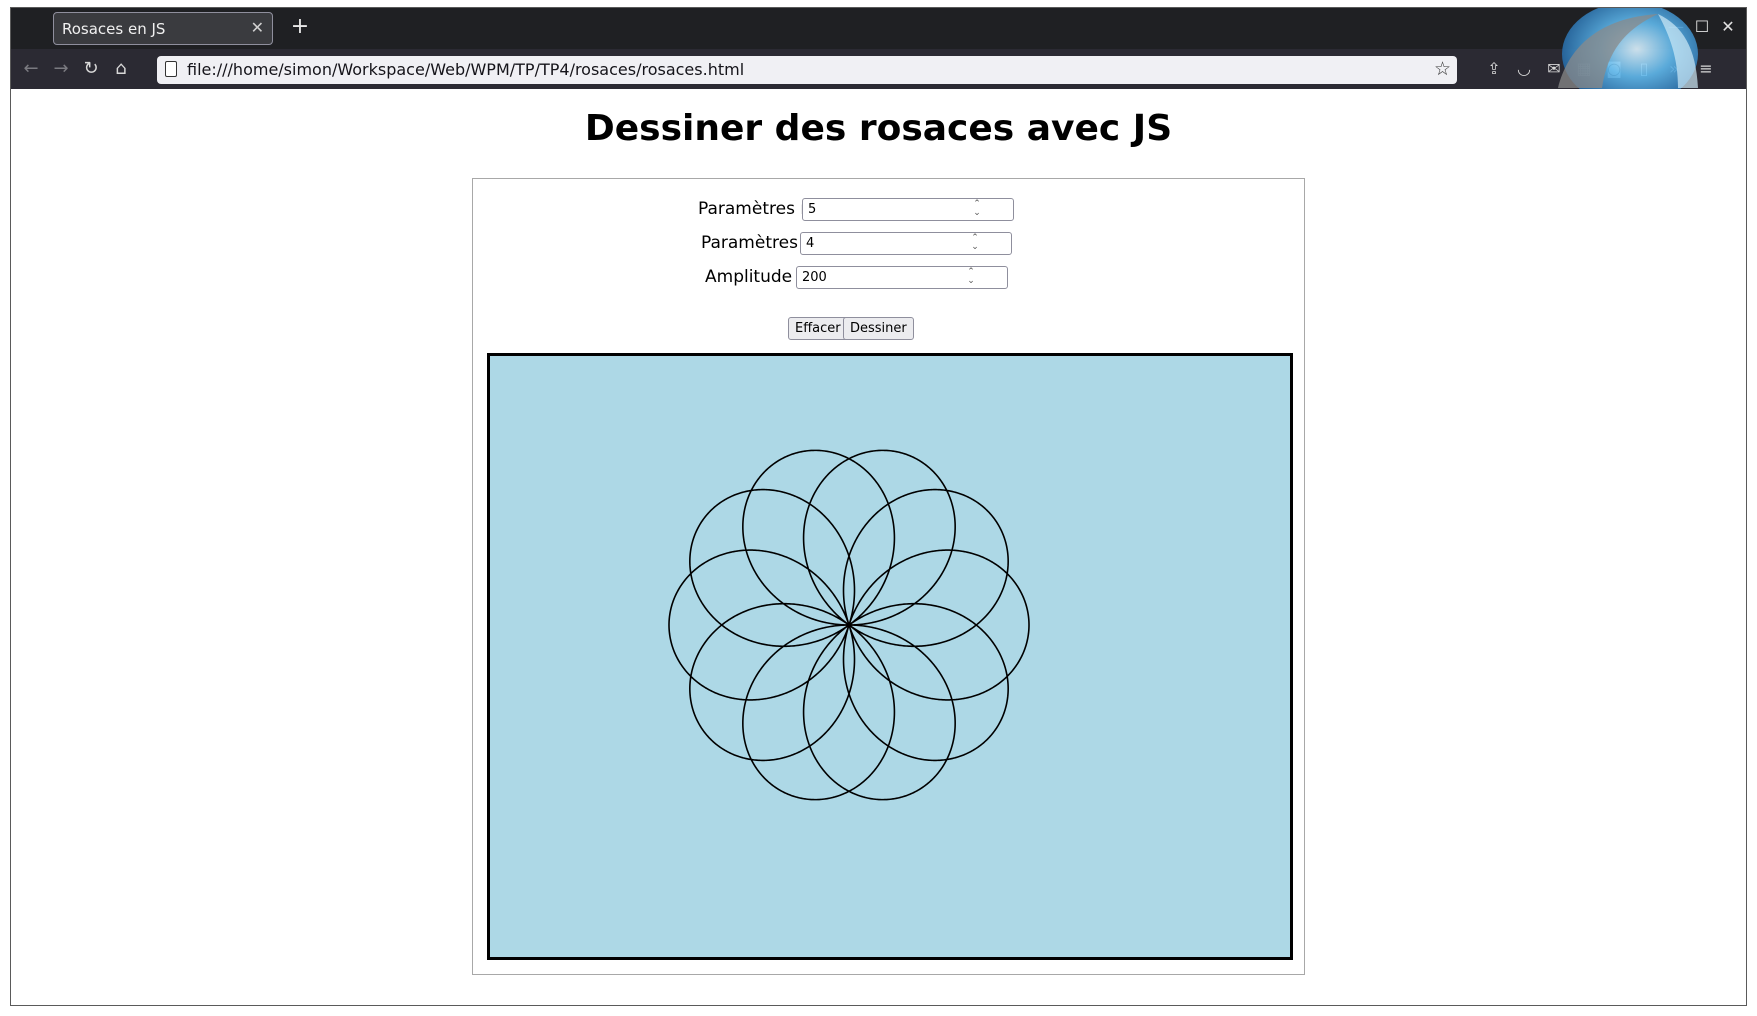  What do you see at coordinates (257, 27) in the screenshot?
I see `close-tab-icon: ✕` at bounding box center [257, 27].